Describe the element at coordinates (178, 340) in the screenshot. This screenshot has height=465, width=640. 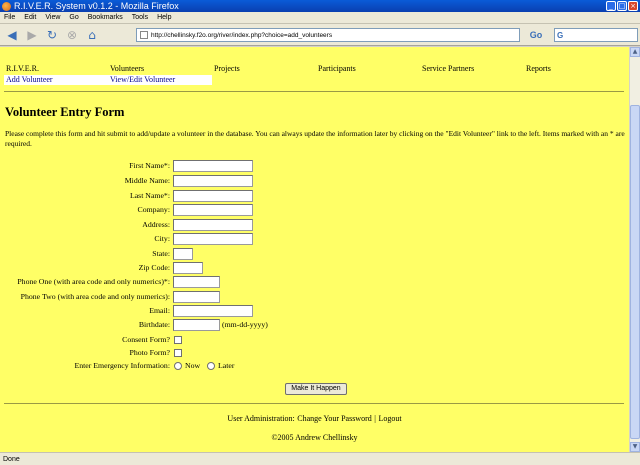
I see `consent-checkbox` at that location.